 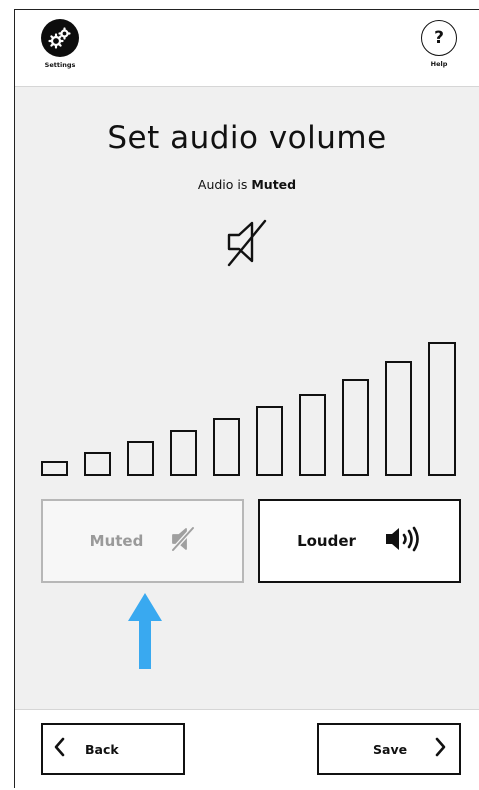 I want to click on status-value: Muted, so click(x=274, y=184).